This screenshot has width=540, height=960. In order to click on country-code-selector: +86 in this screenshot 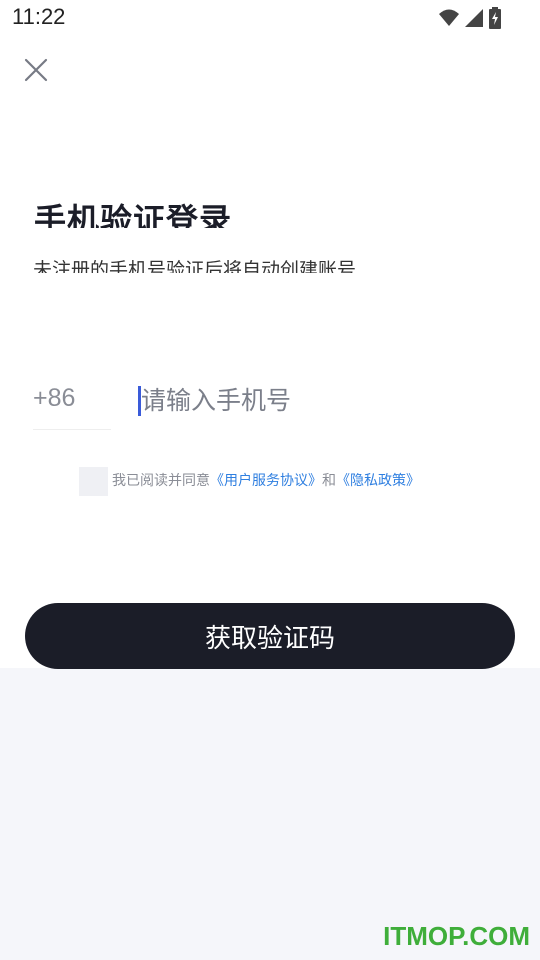, I will do `click(54, 398)`.